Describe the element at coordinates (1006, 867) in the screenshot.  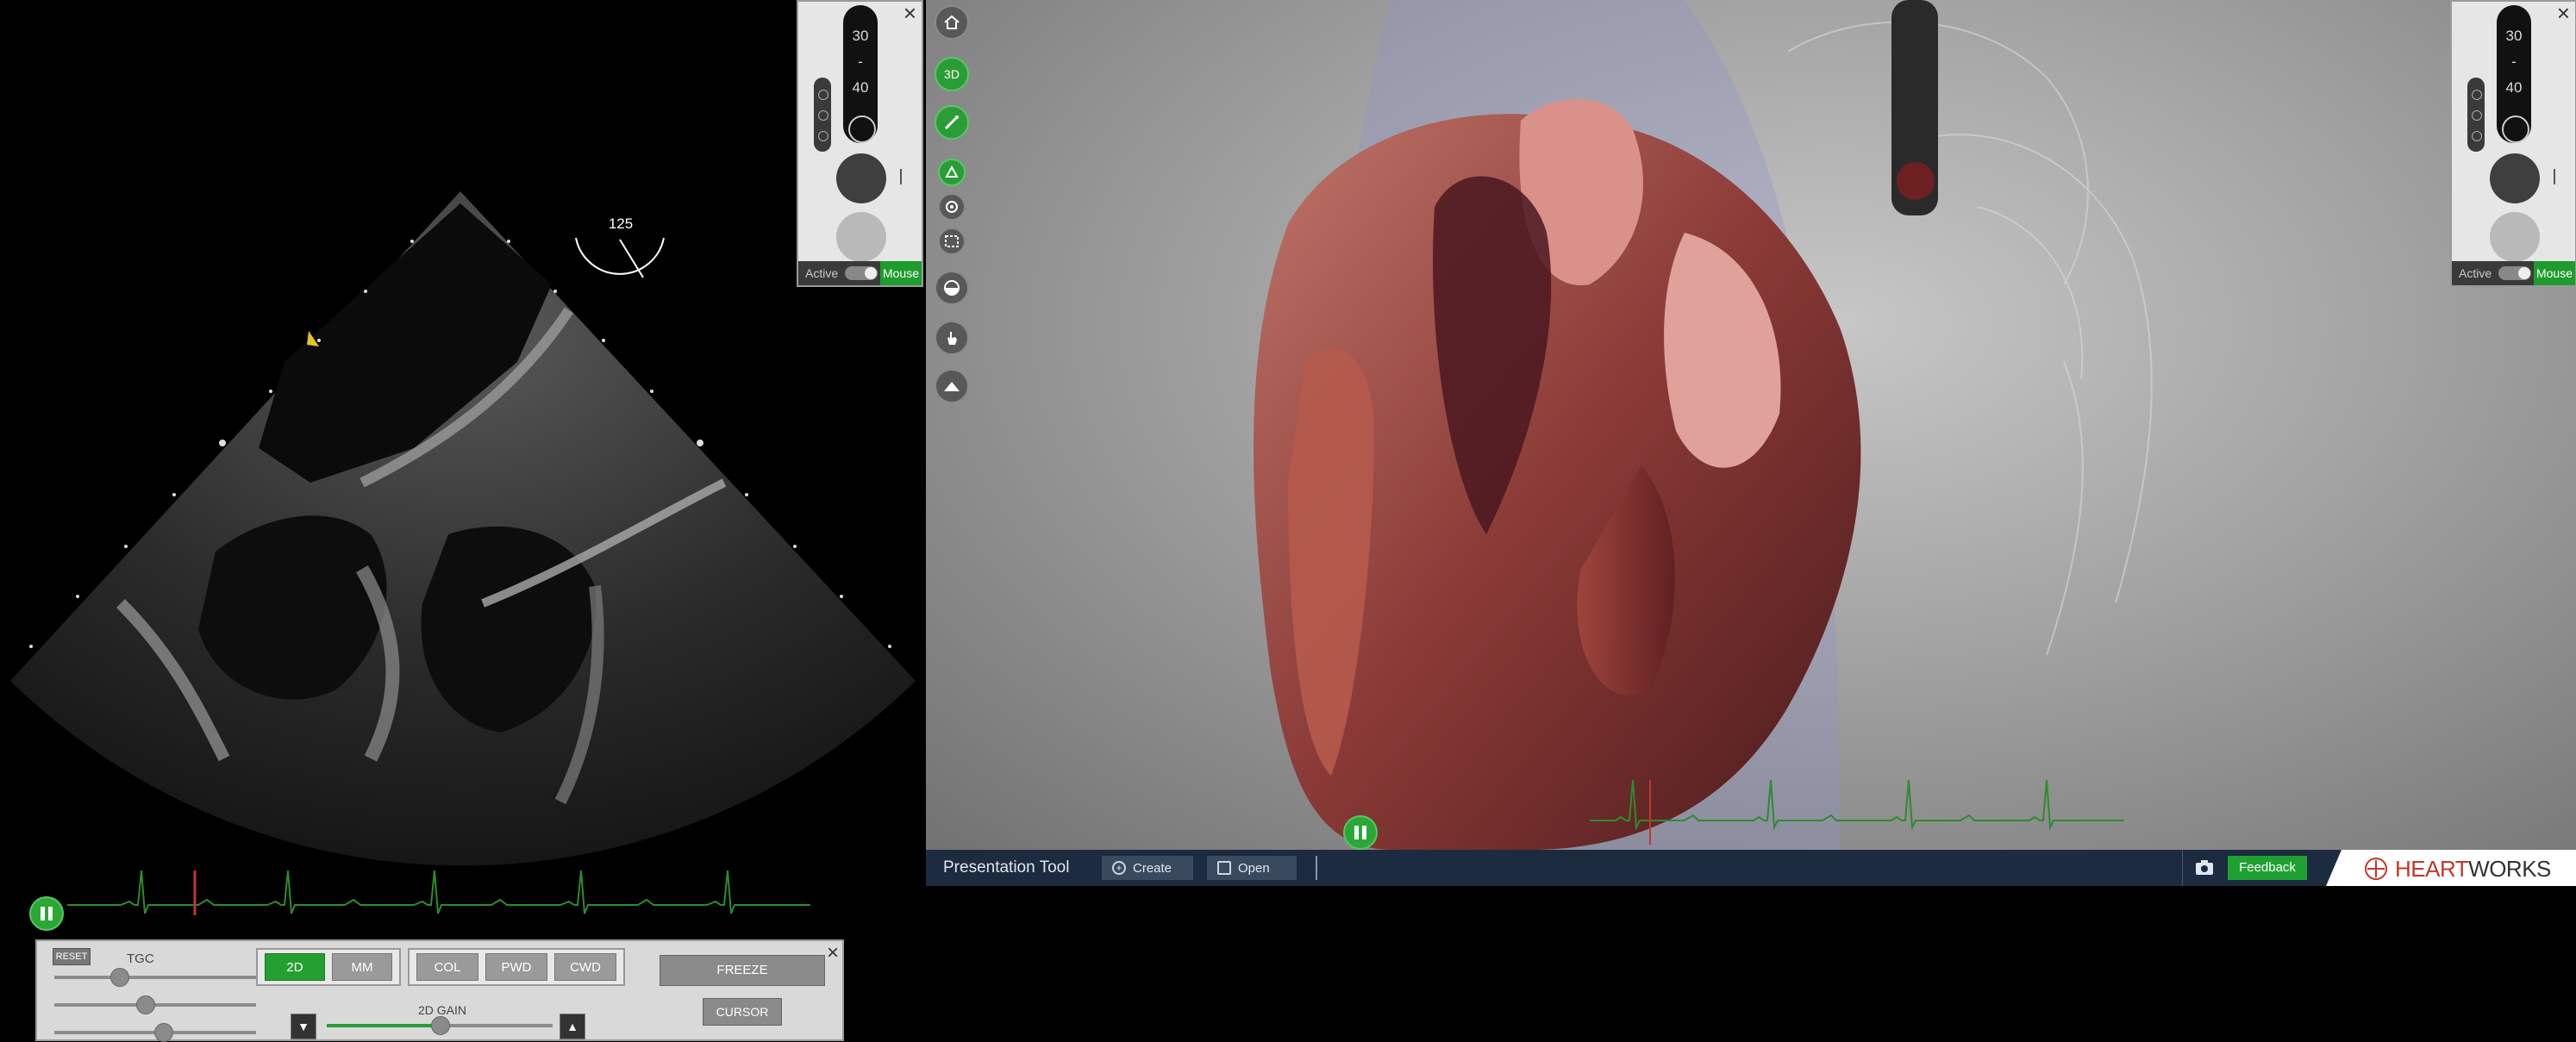
I see `presentation-tool-title: Presentation Tool` at that location.